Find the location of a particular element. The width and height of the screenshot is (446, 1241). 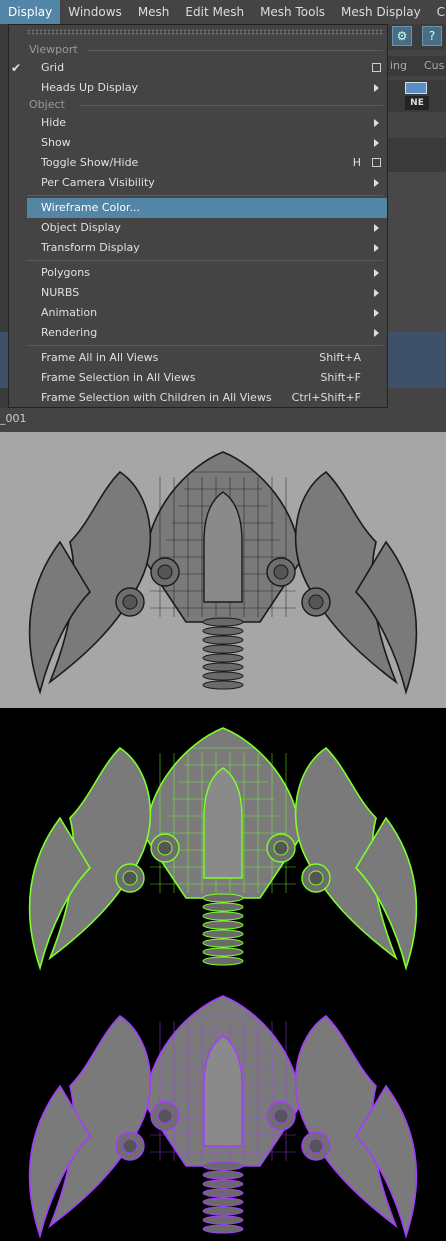

menu-item-label: Show is located at coordinates (56, 142).